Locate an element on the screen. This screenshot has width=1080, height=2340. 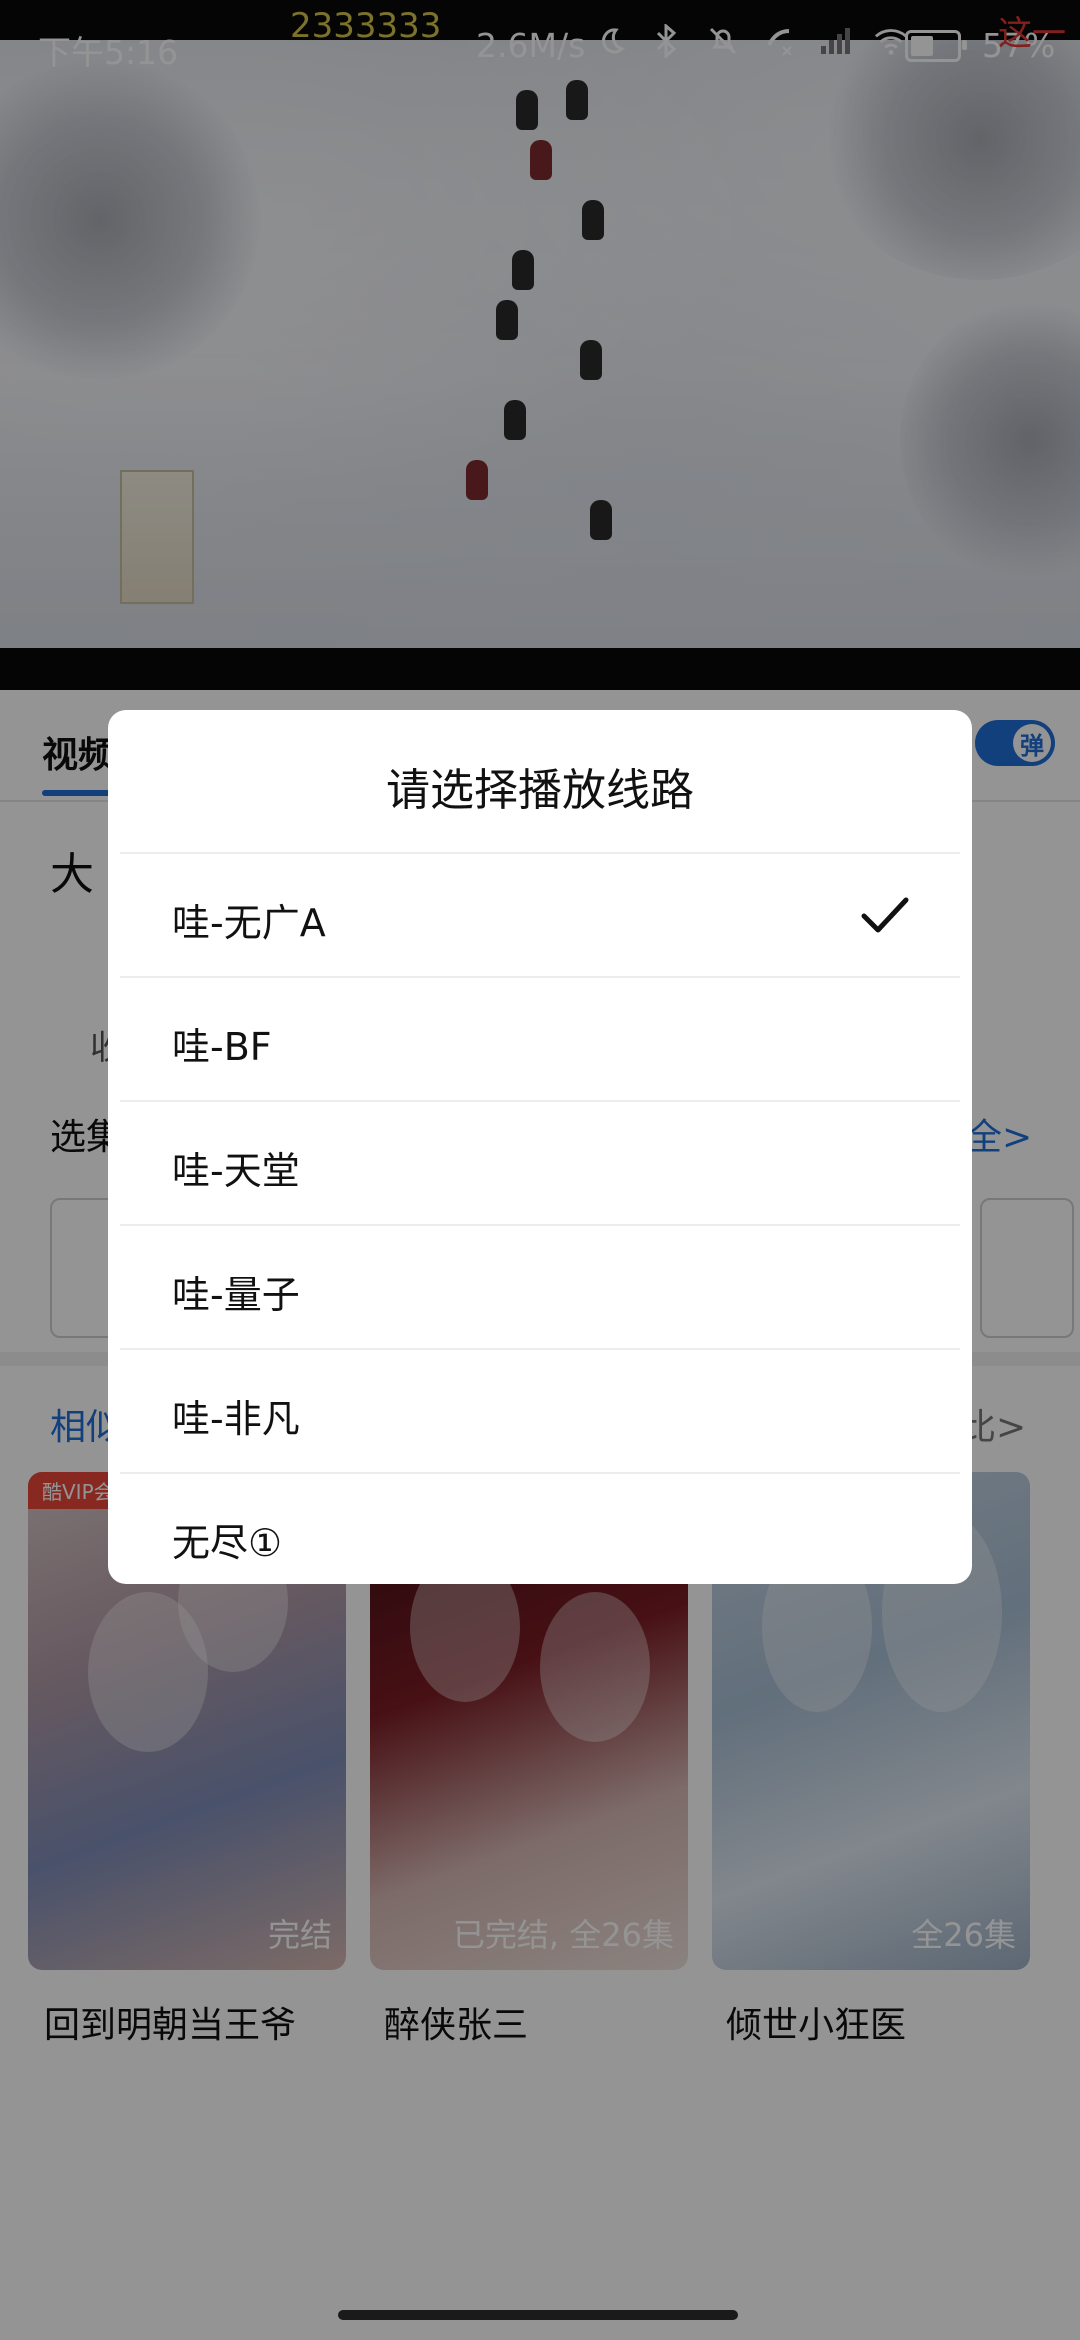
route-option-label: 哇-BF is located at coordinates (222, 1047).